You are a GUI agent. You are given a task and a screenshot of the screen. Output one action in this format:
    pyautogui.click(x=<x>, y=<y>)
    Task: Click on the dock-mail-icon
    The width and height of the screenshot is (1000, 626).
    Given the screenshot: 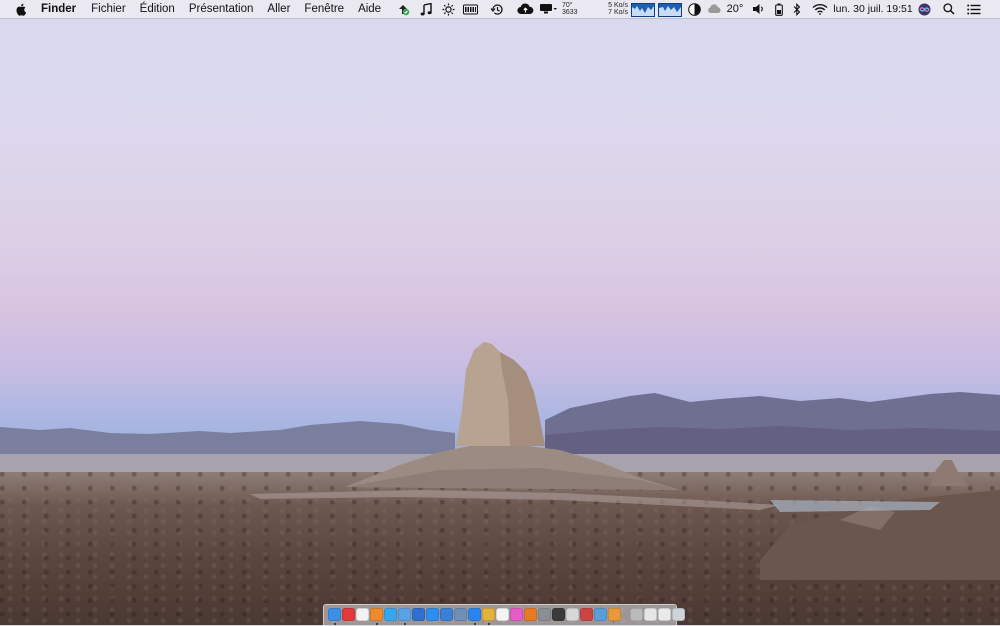 What is the action you would take?
    pyautogui.click(x=404, y=614)
    